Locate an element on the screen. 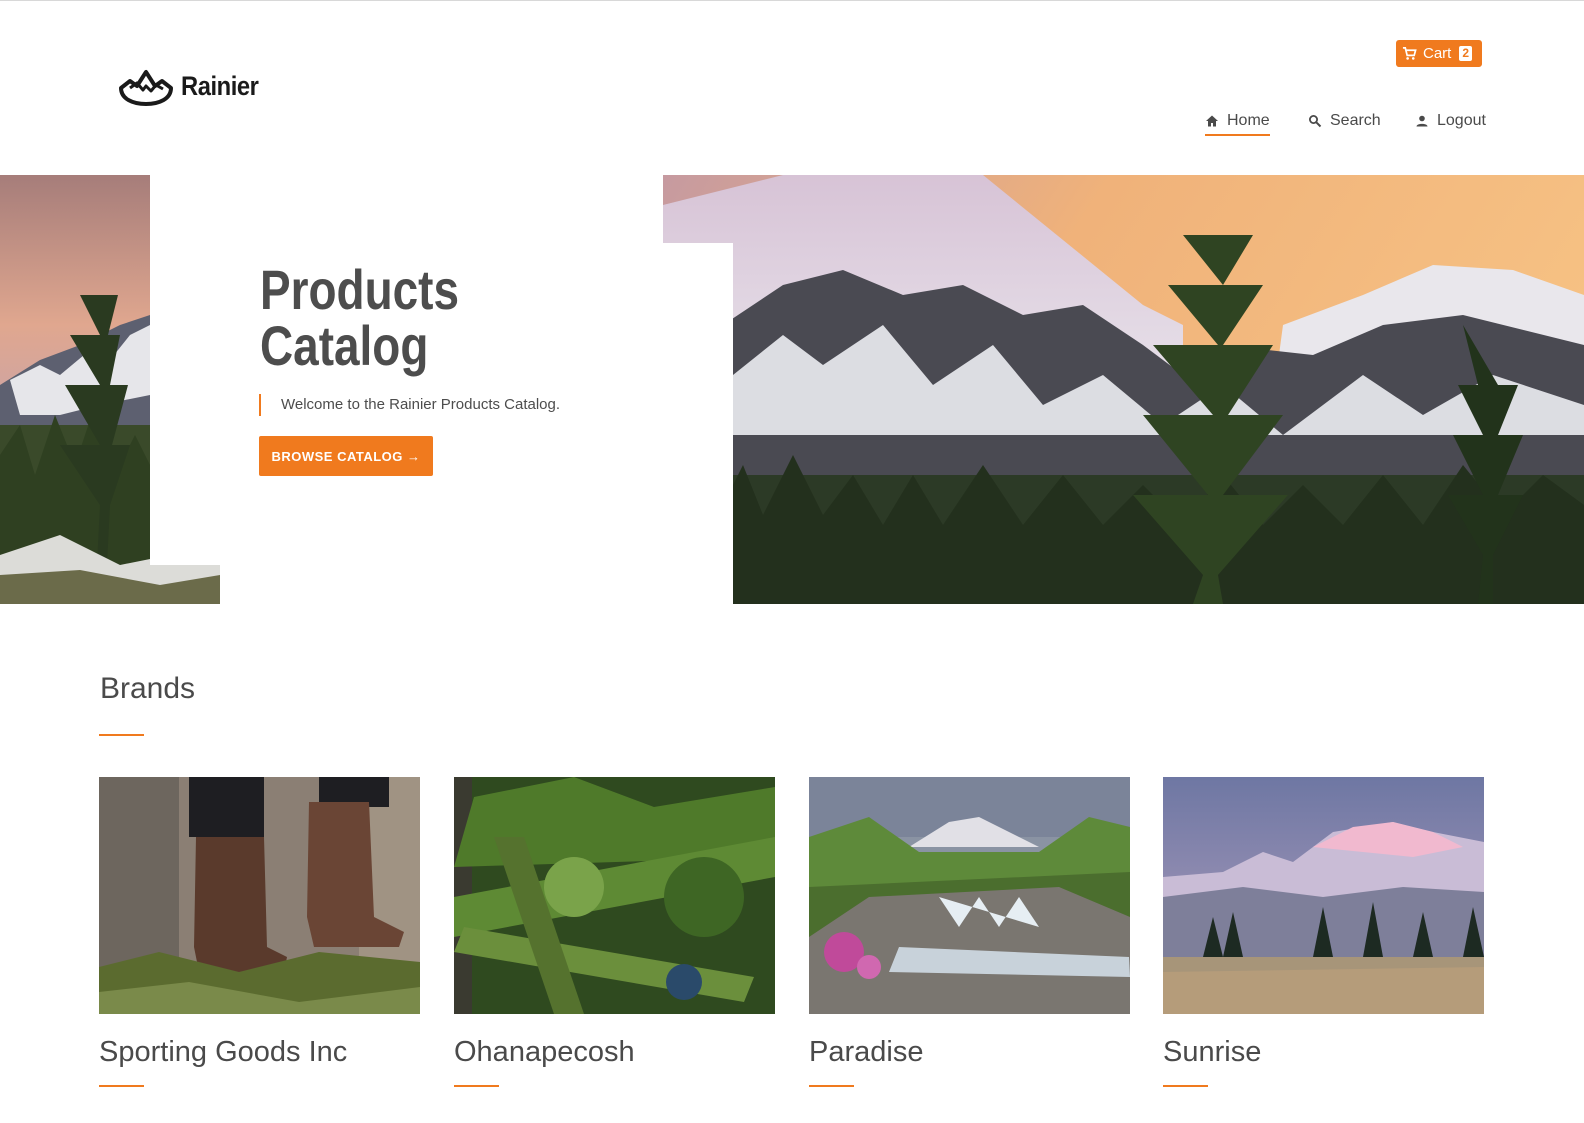 The height and width of the screenshot is (1123, 1584). mountain-logo-icon is located at coordinates (146, 88).